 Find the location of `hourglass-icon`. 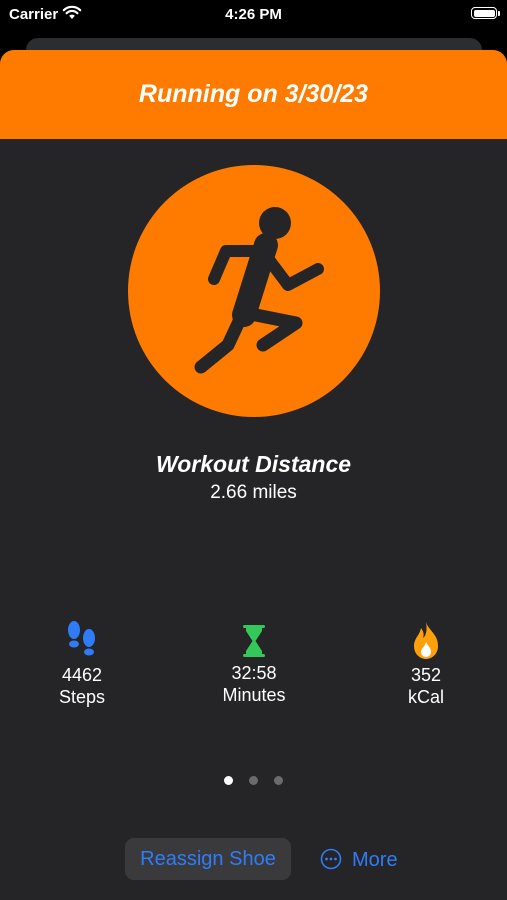

hourglass-icon is located at coordinates (254, 641).